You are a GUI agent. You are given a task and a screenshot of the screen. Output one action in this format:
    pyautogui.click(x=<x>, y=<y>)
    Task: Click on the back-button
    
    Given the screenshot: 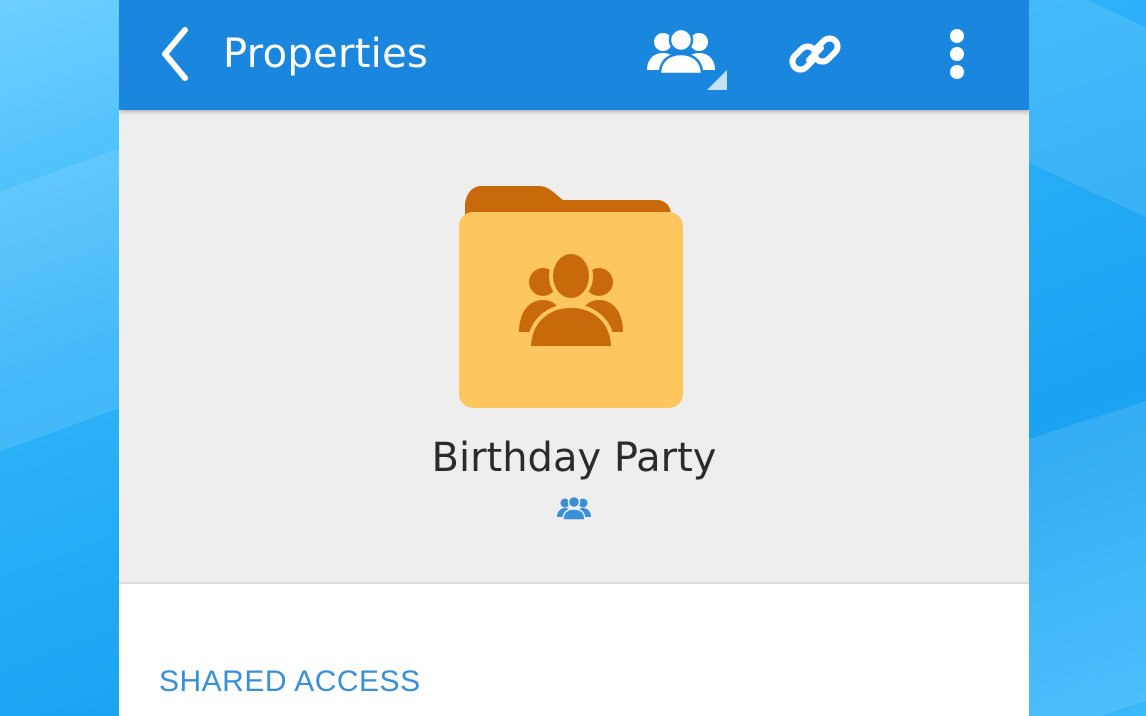 What is the action you would take?
    pyautogui.click(x=175, y=54)
    